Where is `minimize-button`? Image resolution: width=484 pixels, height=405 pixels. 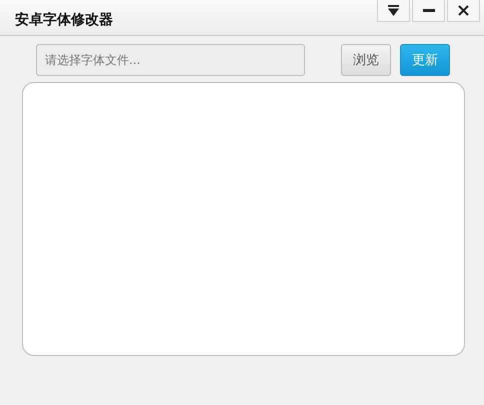
minimize-button is located at coordinates (428, 11).